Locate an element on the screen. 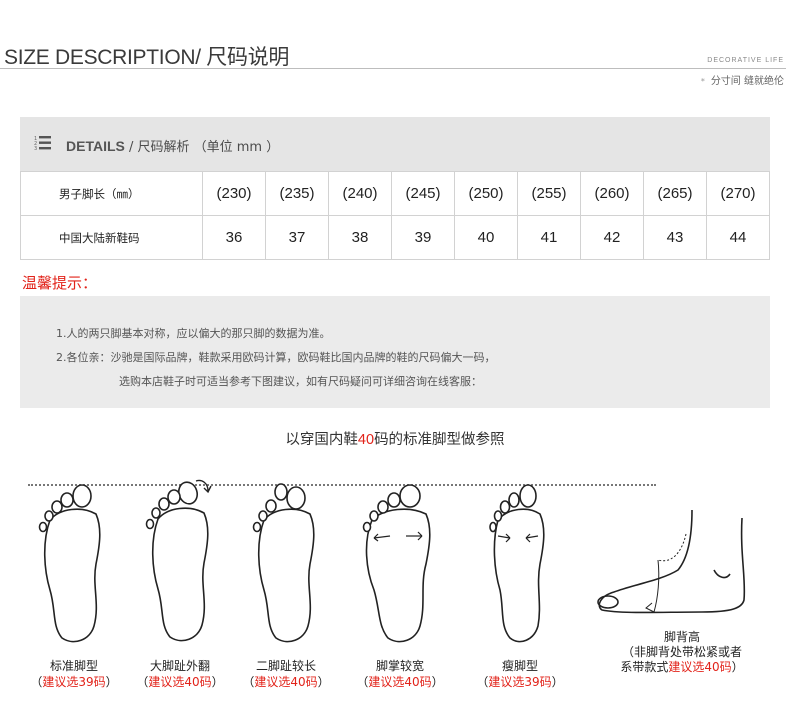 The width and height of the screenshot is (790, 720). table-cell: 42 is located at coordinates (612, 237).